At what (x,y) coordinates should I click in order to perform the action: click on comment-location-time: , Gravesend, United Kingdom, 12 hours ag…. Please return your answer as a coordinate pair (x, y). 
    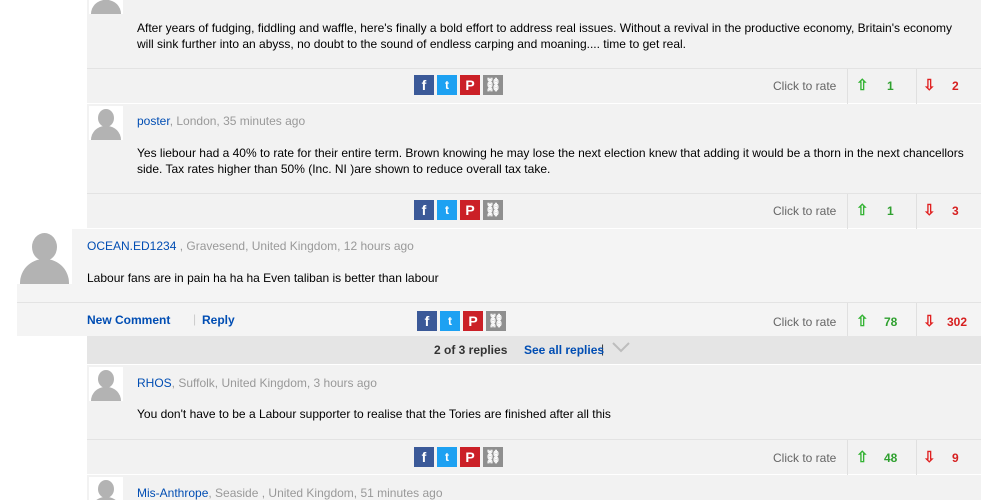
    Looking at the image, I should click on (295, 246).